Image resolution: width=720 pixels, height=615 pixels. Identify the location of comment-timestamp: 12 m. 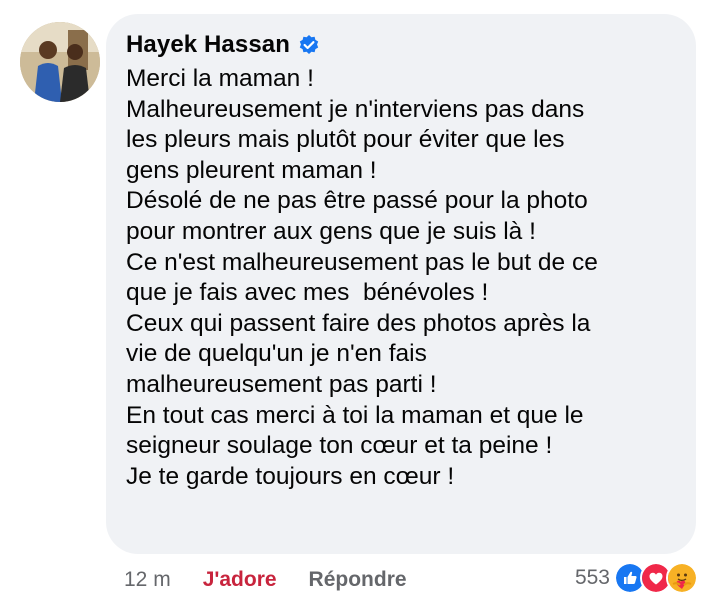
(147, 580).